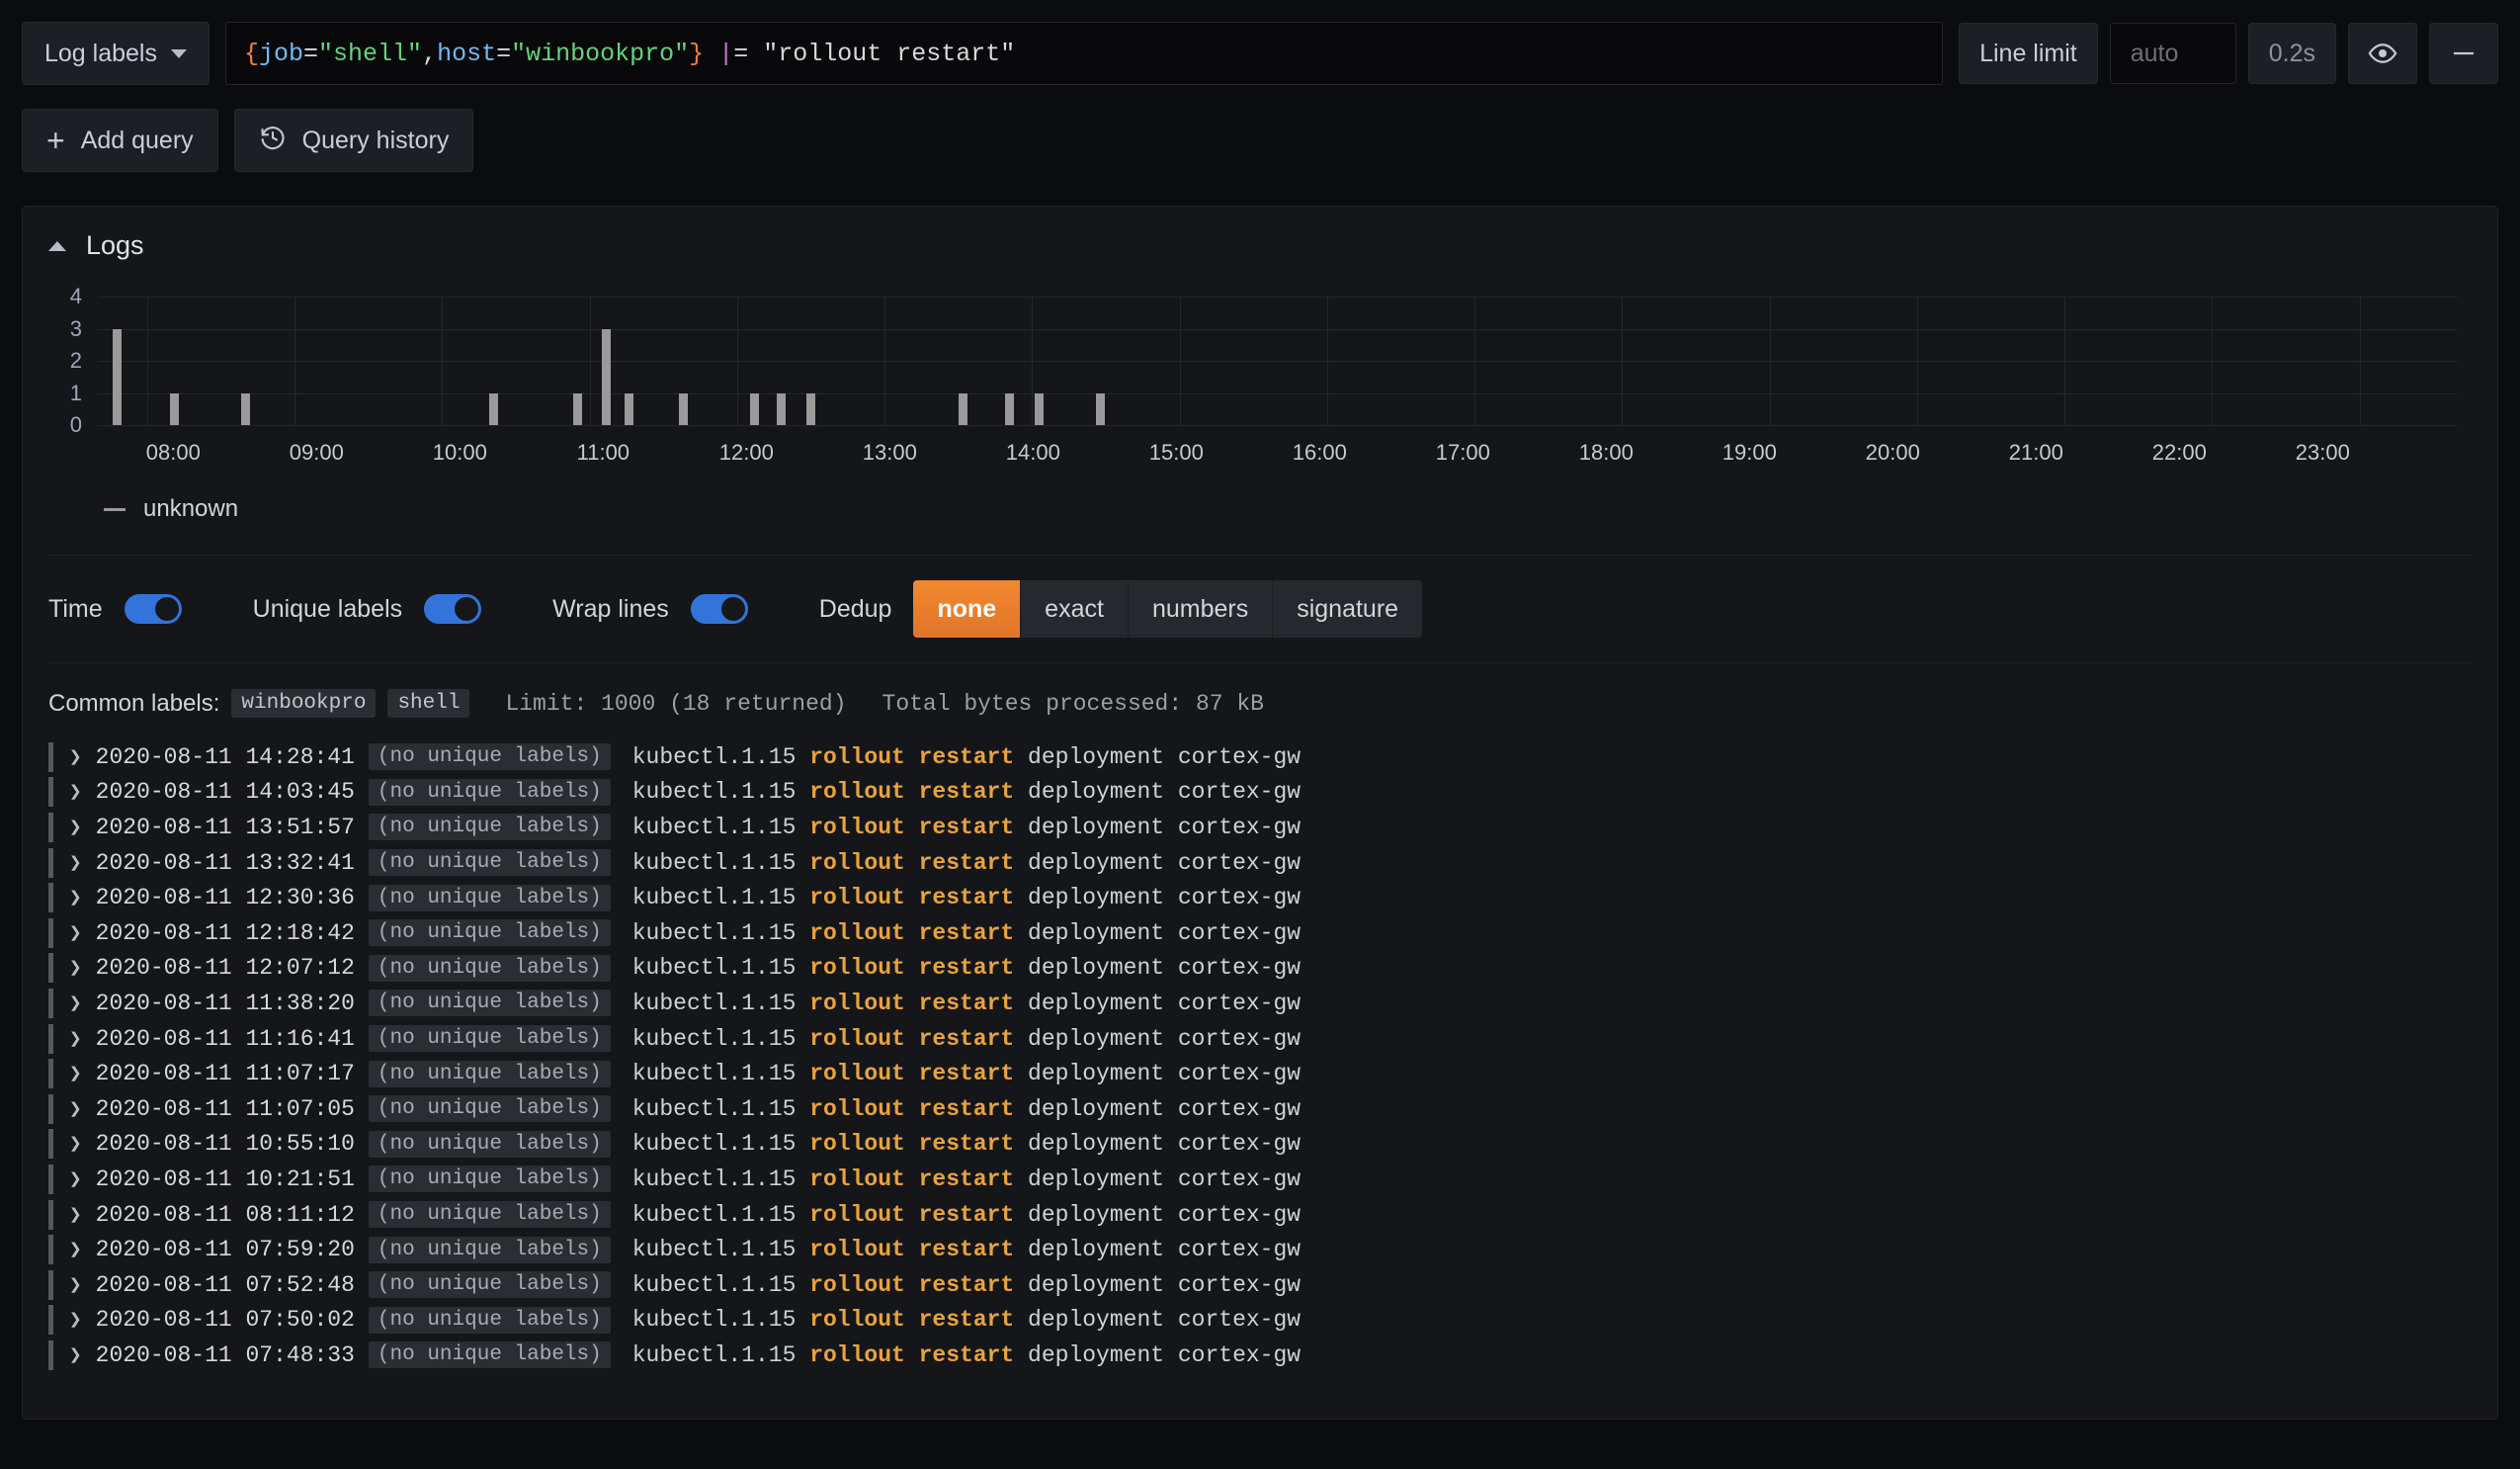 The width and height of the screenshot is (2520, 1469). Describe the element at coordinates (489, 1003) in the screenshot. I see `log-unique-labels: (no unique labels)` at that location.